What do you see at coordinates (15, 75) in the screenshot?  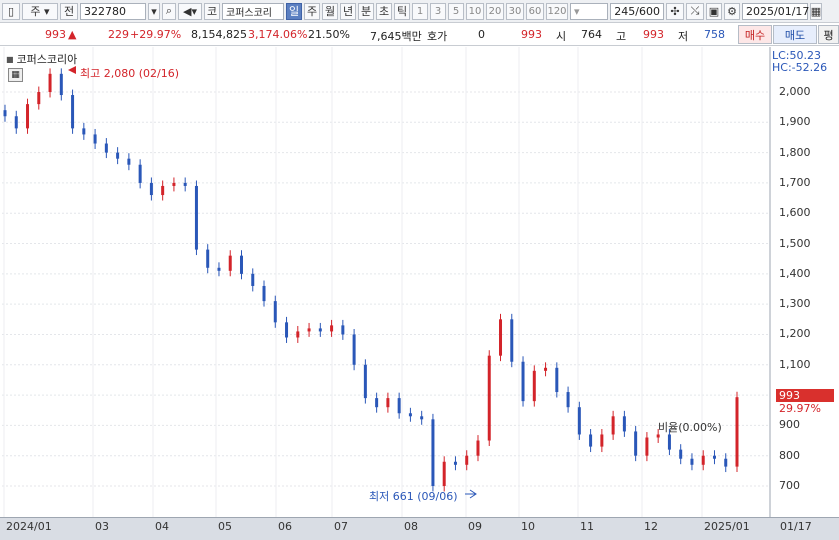 I see `table-icon: ▦` at bounding box center [15, 75].